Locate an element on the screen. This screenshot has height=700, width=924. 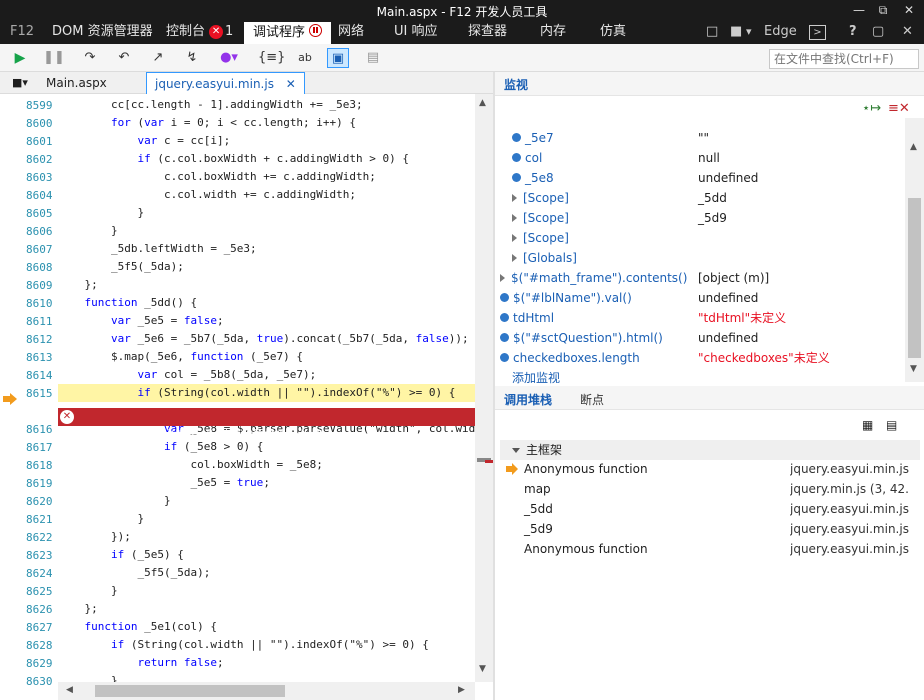
watch-title: 监视 is located at coordinates (516, 84).